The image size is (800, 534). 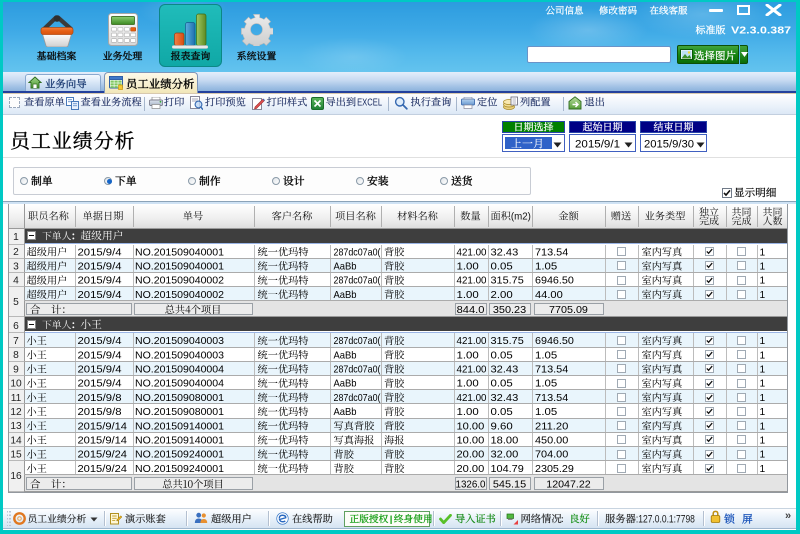 What do you see at coordinates (471, 455) in the screenshot?
I see `svg-text: 20.00` at bounding box center [471, 455].